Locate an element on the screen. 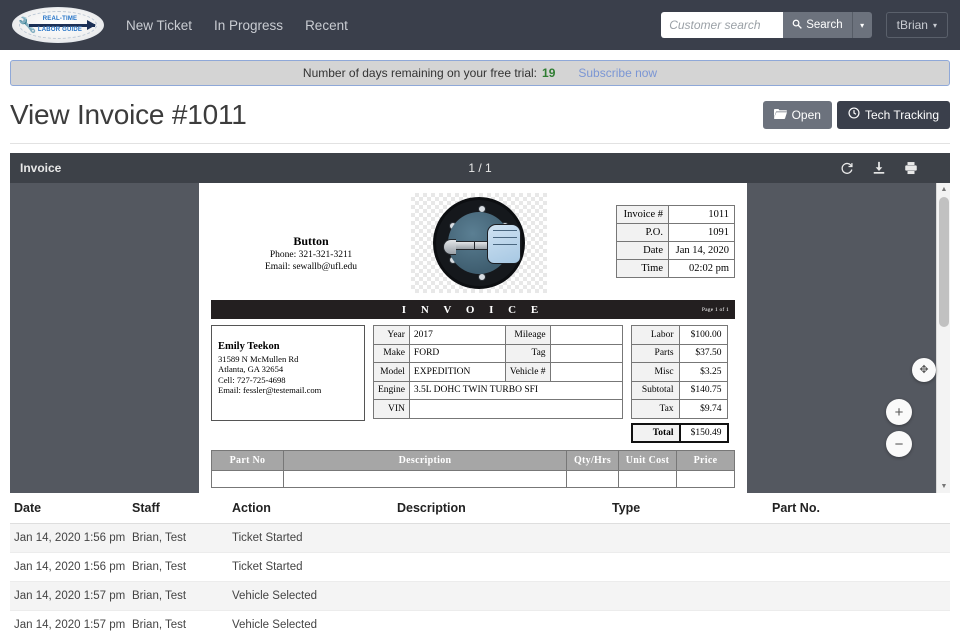 The width and height of the screenshot is (960, 632). table-row: VIN is located at coordinates (498, 409).